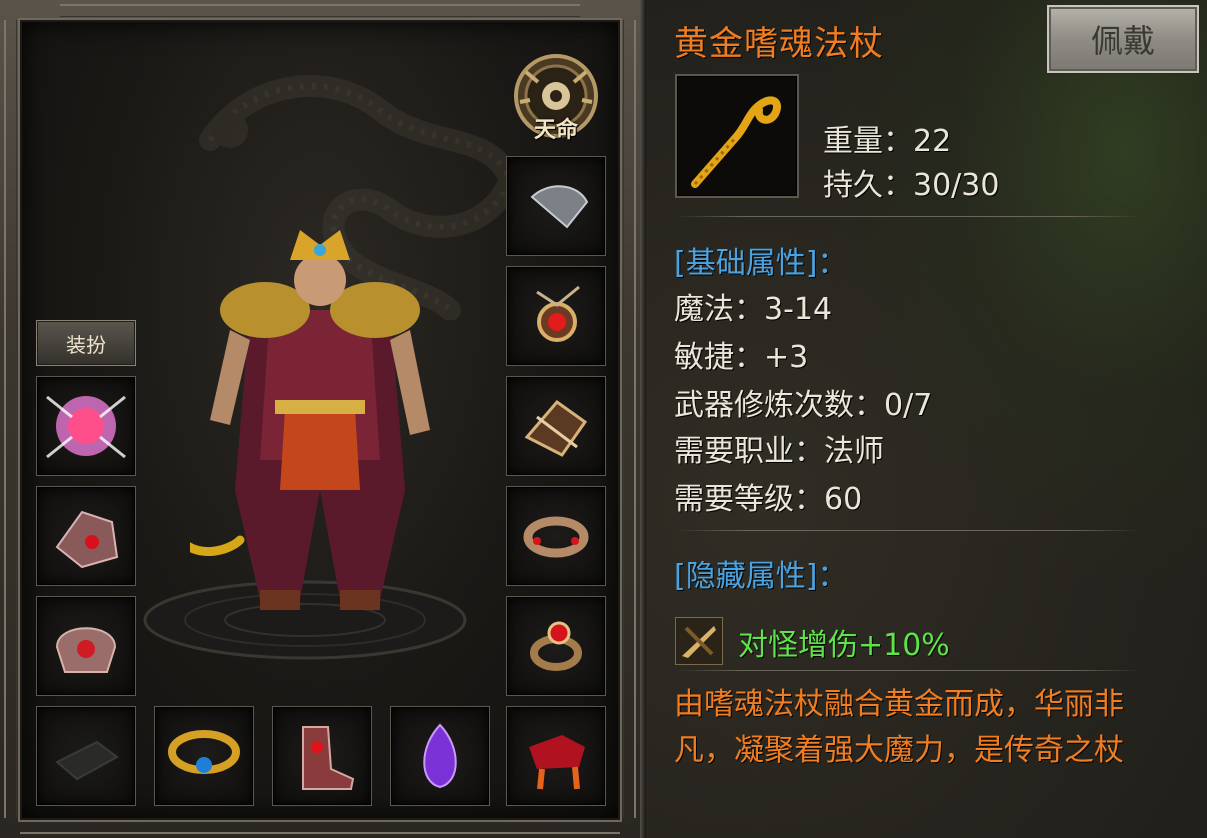 This screenshot has height=838, width=1207. Describe the element at coordinates (887, 141) in the screenshot. I see `weight-stat: 重量：22` at that location.